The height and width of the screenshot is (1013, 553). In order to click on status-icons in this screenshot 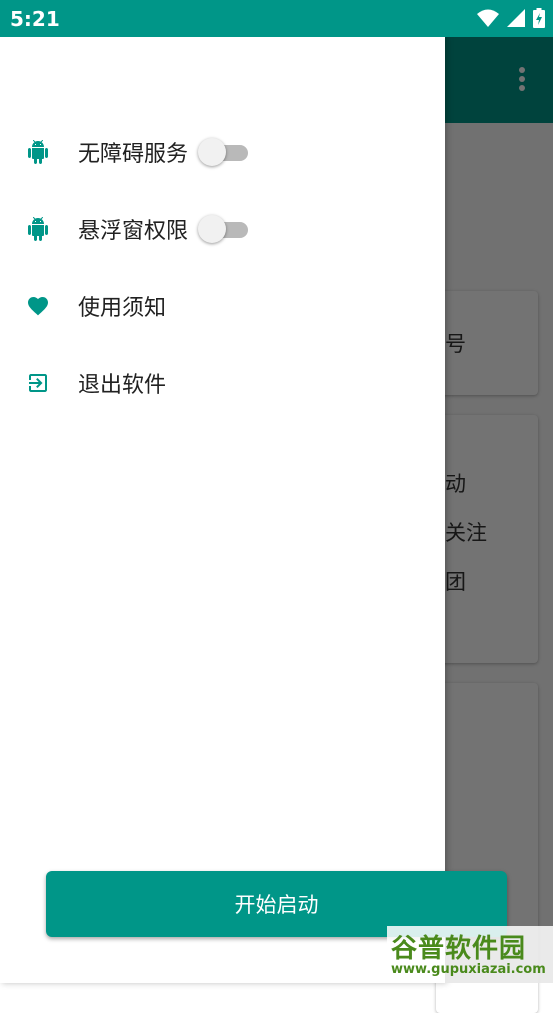, I will do `click(511, 18)`.